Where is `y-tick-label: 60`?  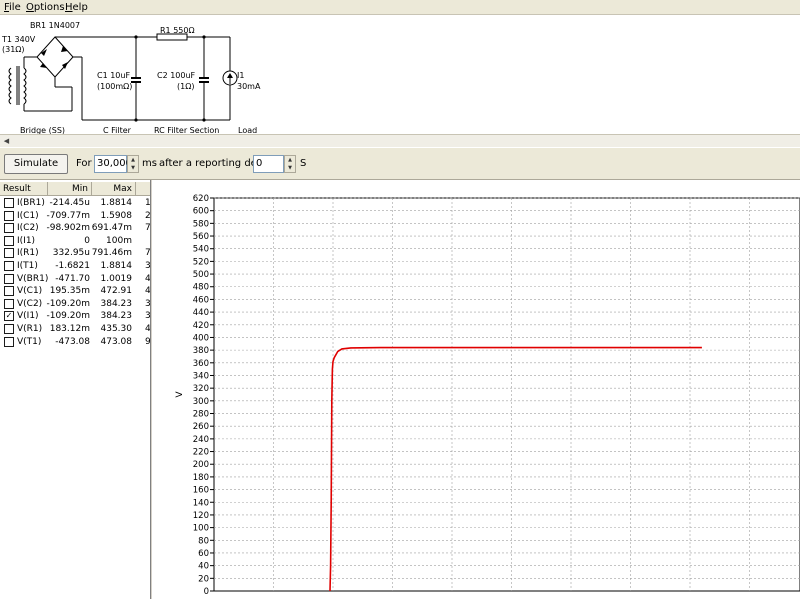 y-tick-label: 60 is located at coordinates (203, 554).